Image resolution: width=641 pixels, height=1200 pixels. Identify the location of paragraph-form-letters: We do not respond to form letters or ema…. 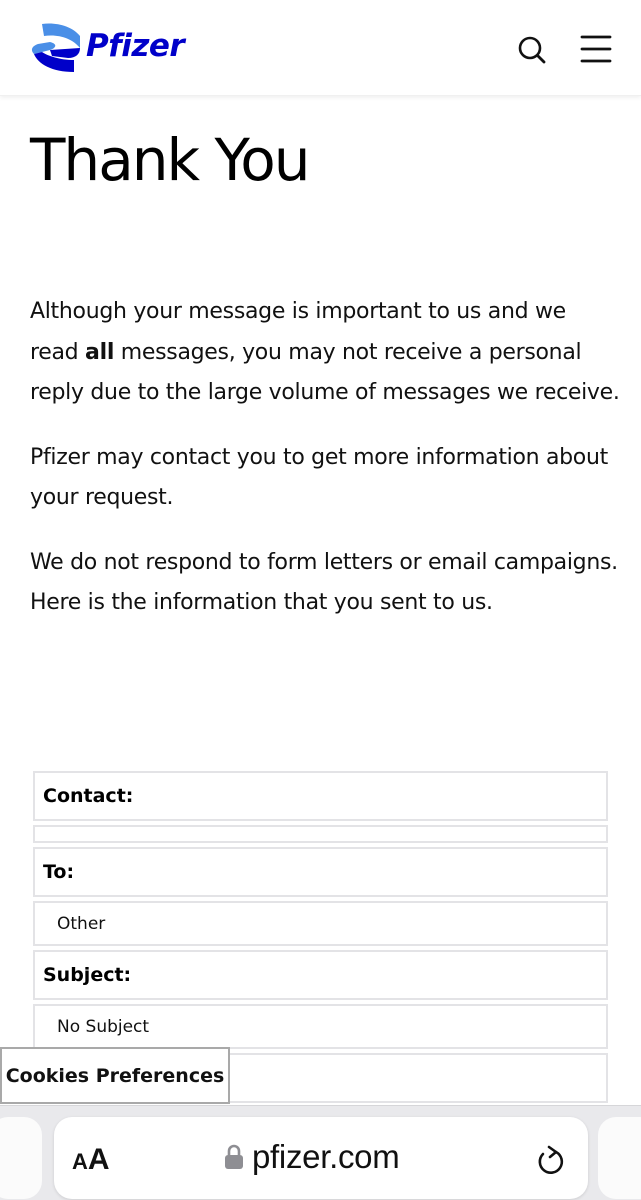
(324, 582).